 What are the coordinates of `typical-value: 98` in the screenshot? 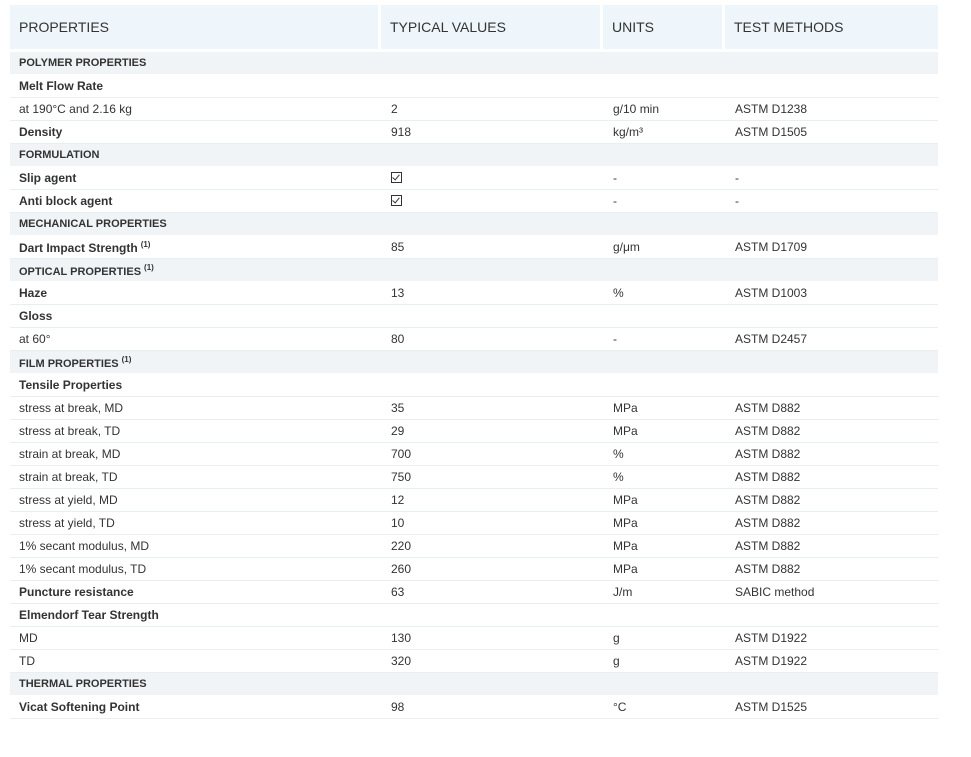 It's located at (492, 707).